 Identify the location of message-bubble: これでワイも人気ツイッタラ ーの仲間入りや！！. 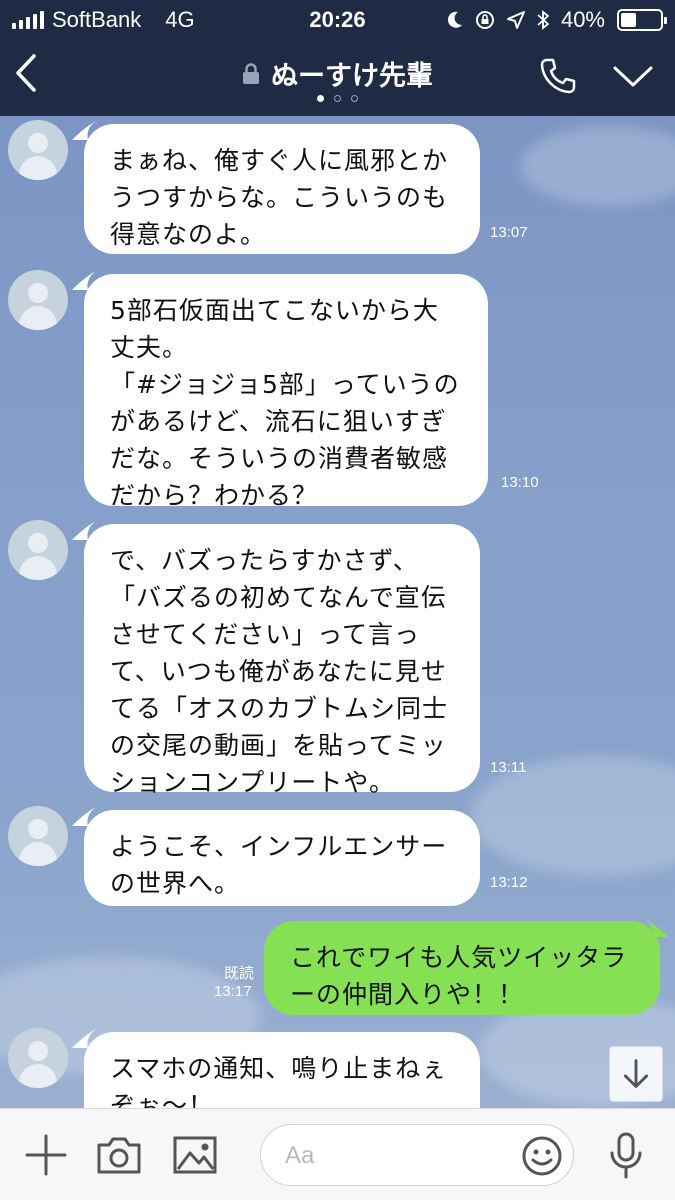
(462, 968).